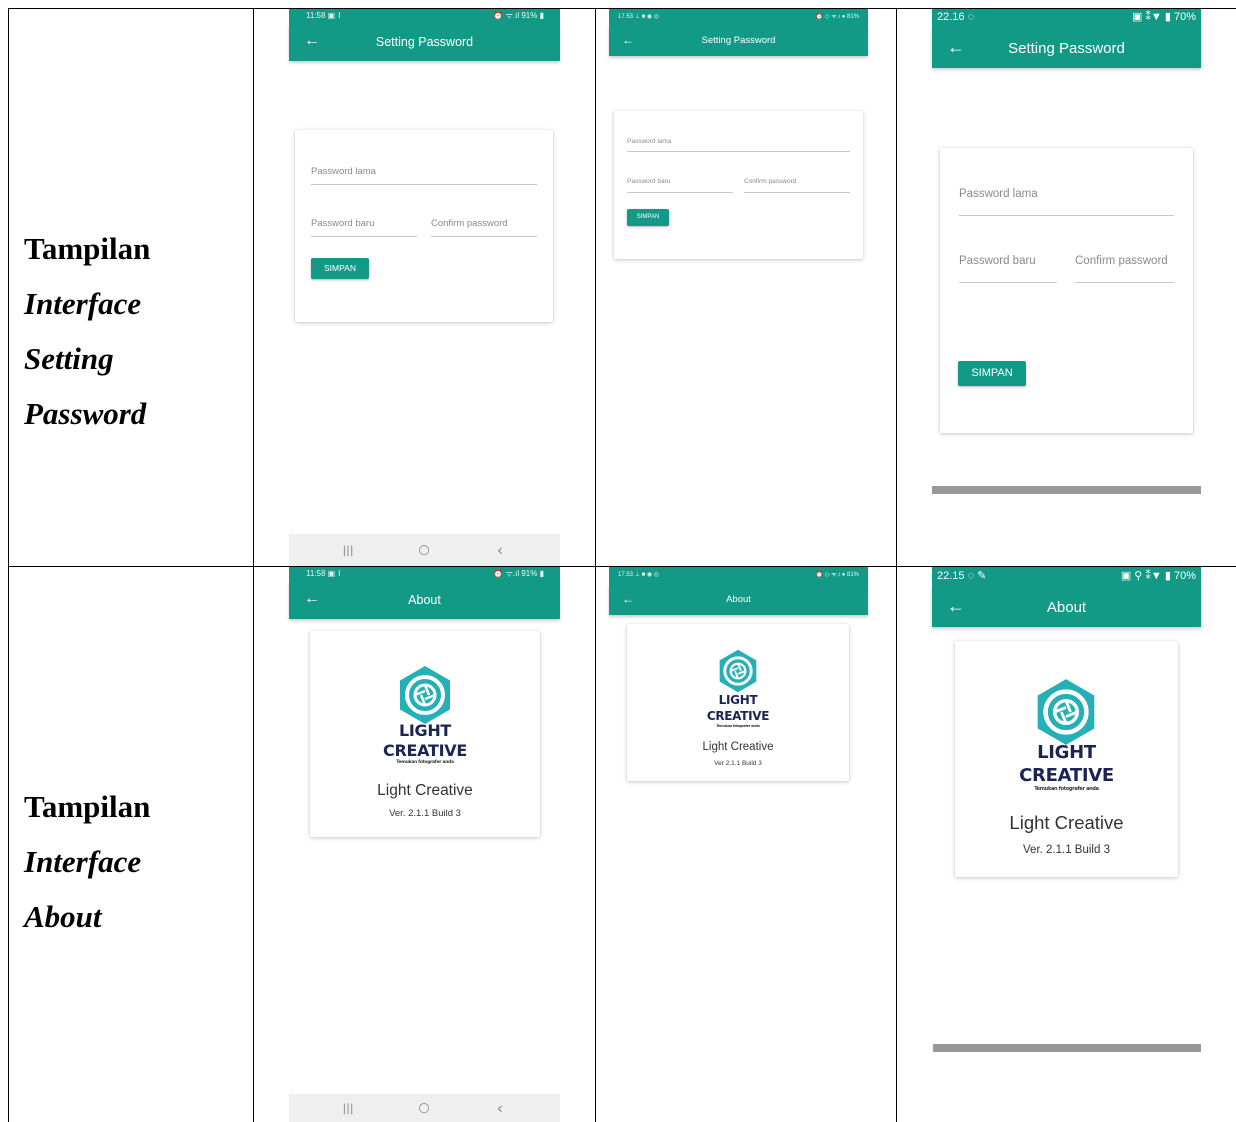 This screenshot has height=1122, width=1236. Describe the element at coordinates (962, 576) in the screenshot. I see `status-left: 22.15 ◌ ✎` at that location.